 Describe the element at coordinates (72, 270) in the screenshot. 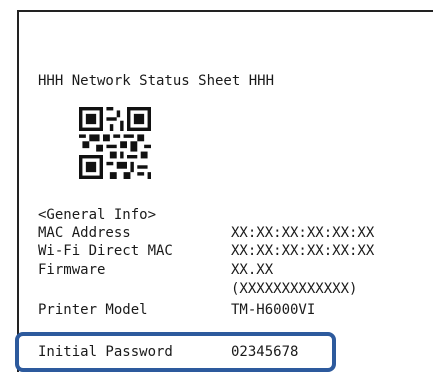

I see `firmware-label: Firmware` at that location.